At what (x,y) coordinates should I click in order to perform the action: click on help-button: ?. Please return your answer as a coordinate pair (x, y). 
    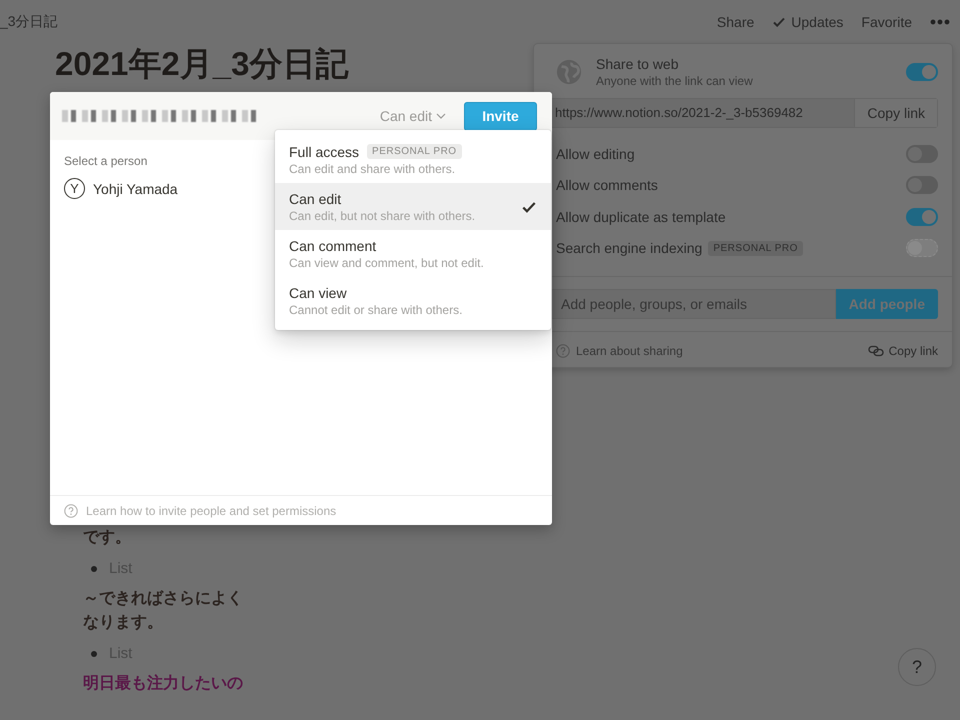
    Looking at the image, I should click on (917, 667).